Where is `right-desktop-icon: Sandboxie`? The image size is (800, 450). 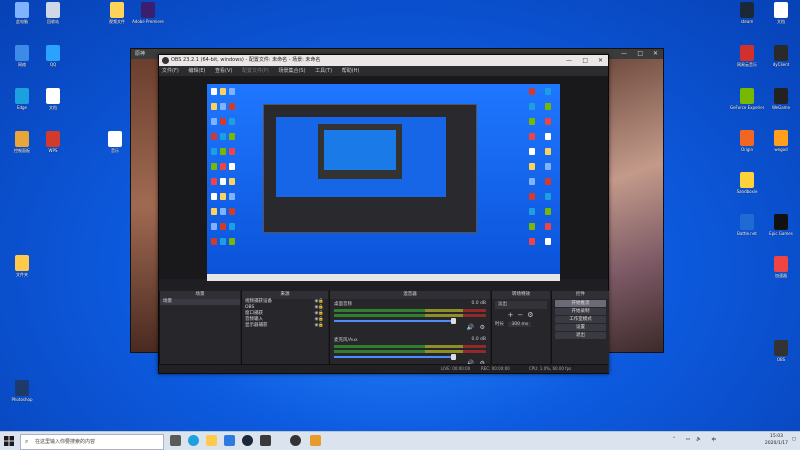 right-desktop-icon: Sandboxie is located at coordinates (747, 183).